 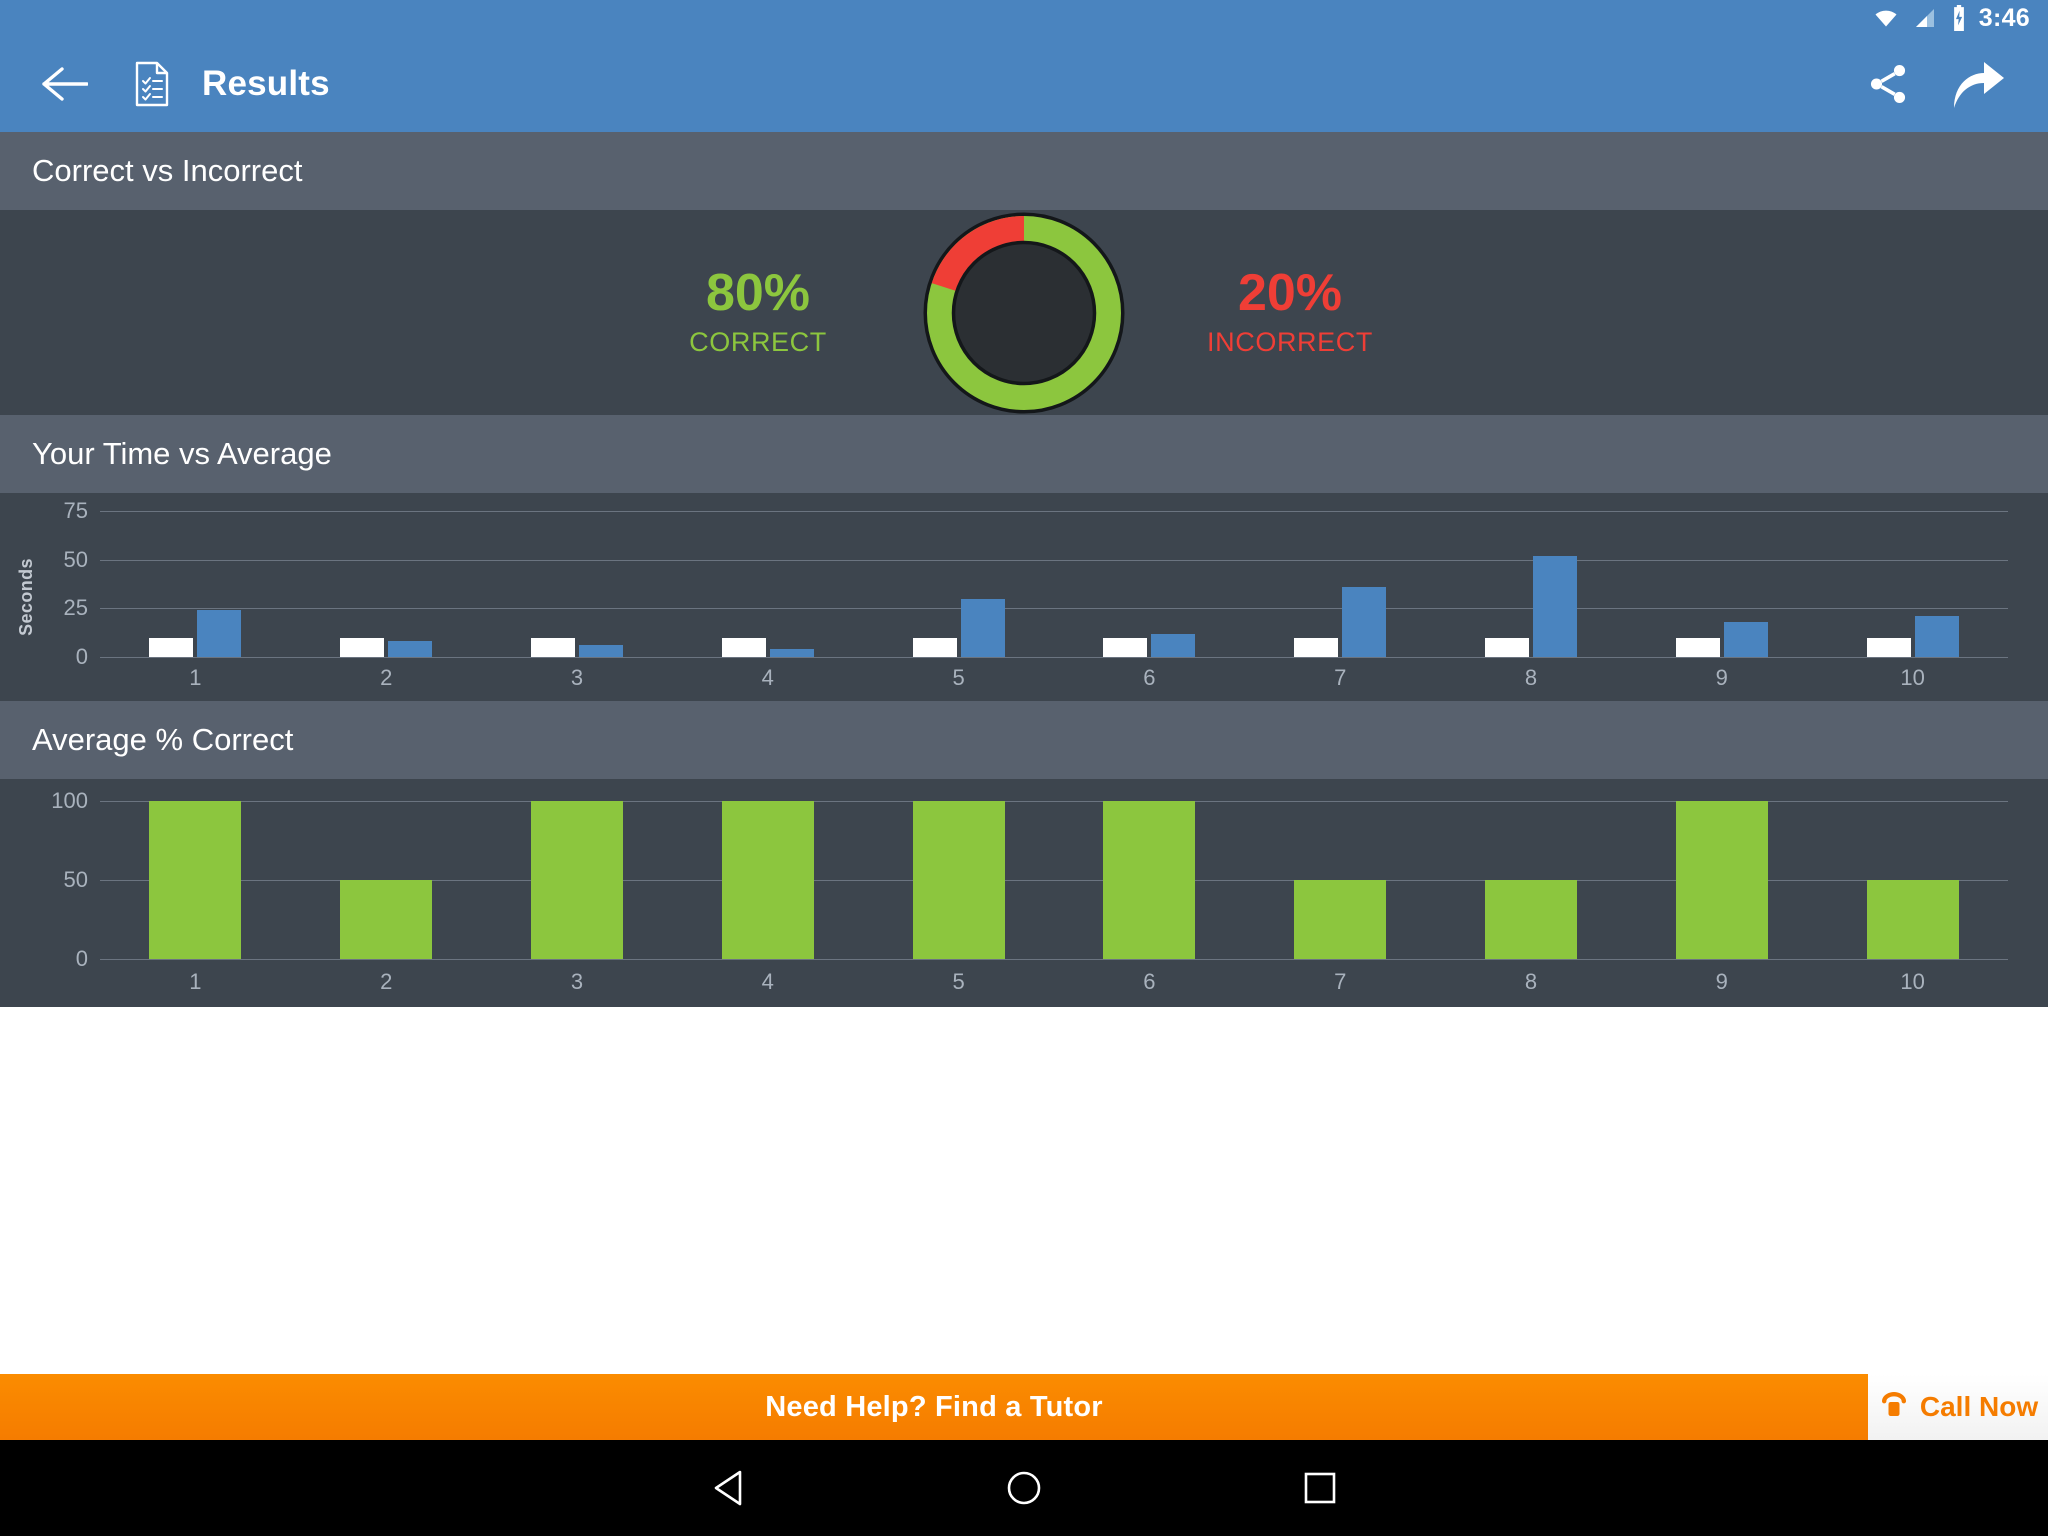 What do you see at coordinates (1024, 84) in the screenshot?
I see `app-bar: Results` at bounding box center [1024, 84].